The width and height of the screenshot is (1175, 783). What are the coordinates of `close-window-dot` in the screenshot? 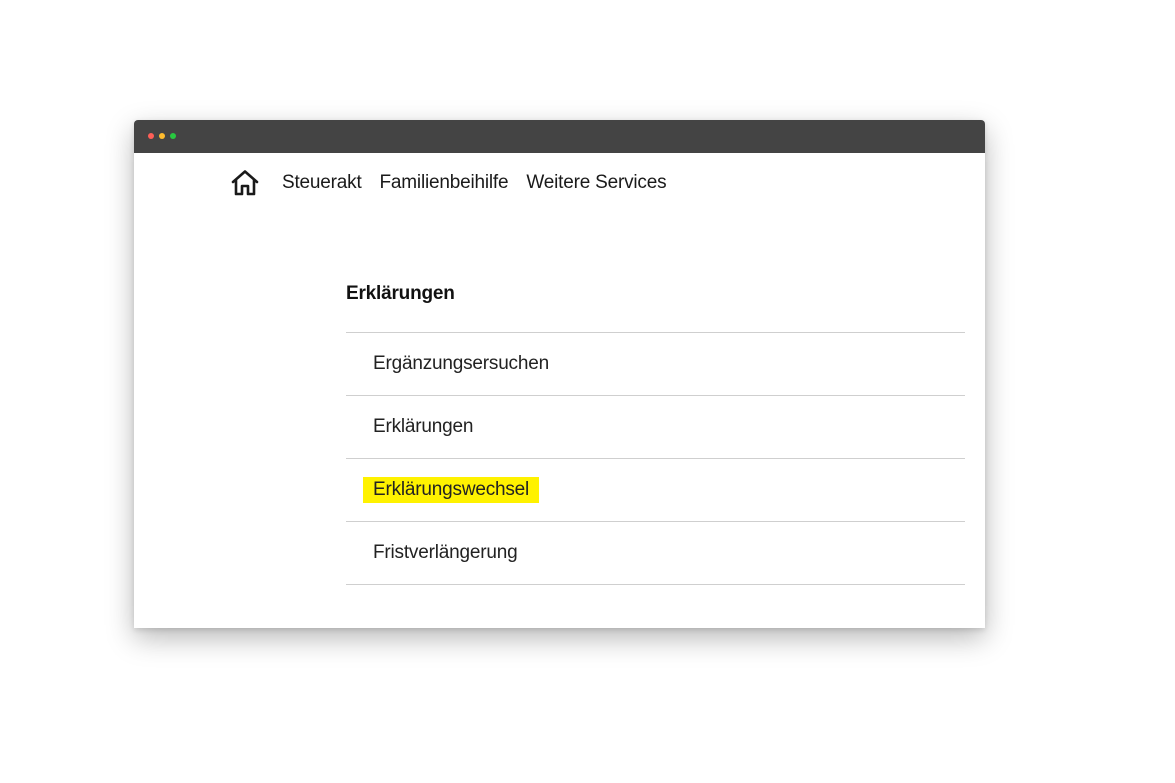 It's located at (151, 136).